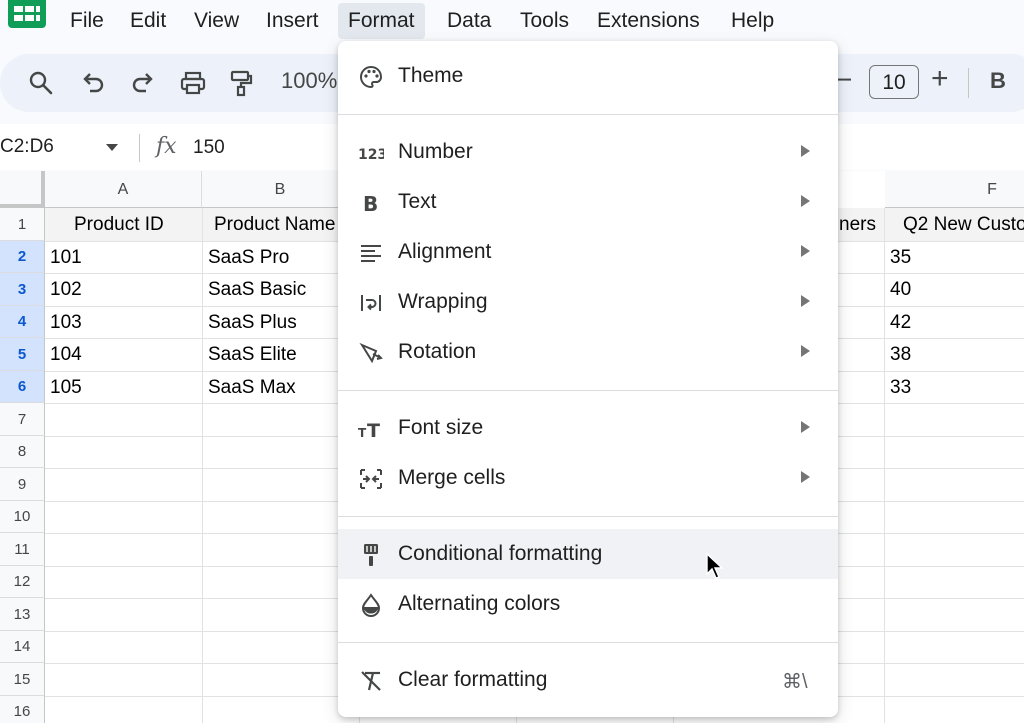 The width and height of the screenshot is (1024, 723). What do you see at coordinates (66, 258) in the screenshot?
I see `cell-a2: 101` at bounding box center [66, 258].